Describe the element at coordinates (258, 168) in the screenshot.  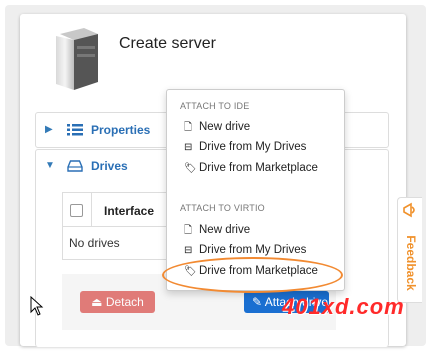
I see `menu-item-label: Drive from Marketplace` at that location.